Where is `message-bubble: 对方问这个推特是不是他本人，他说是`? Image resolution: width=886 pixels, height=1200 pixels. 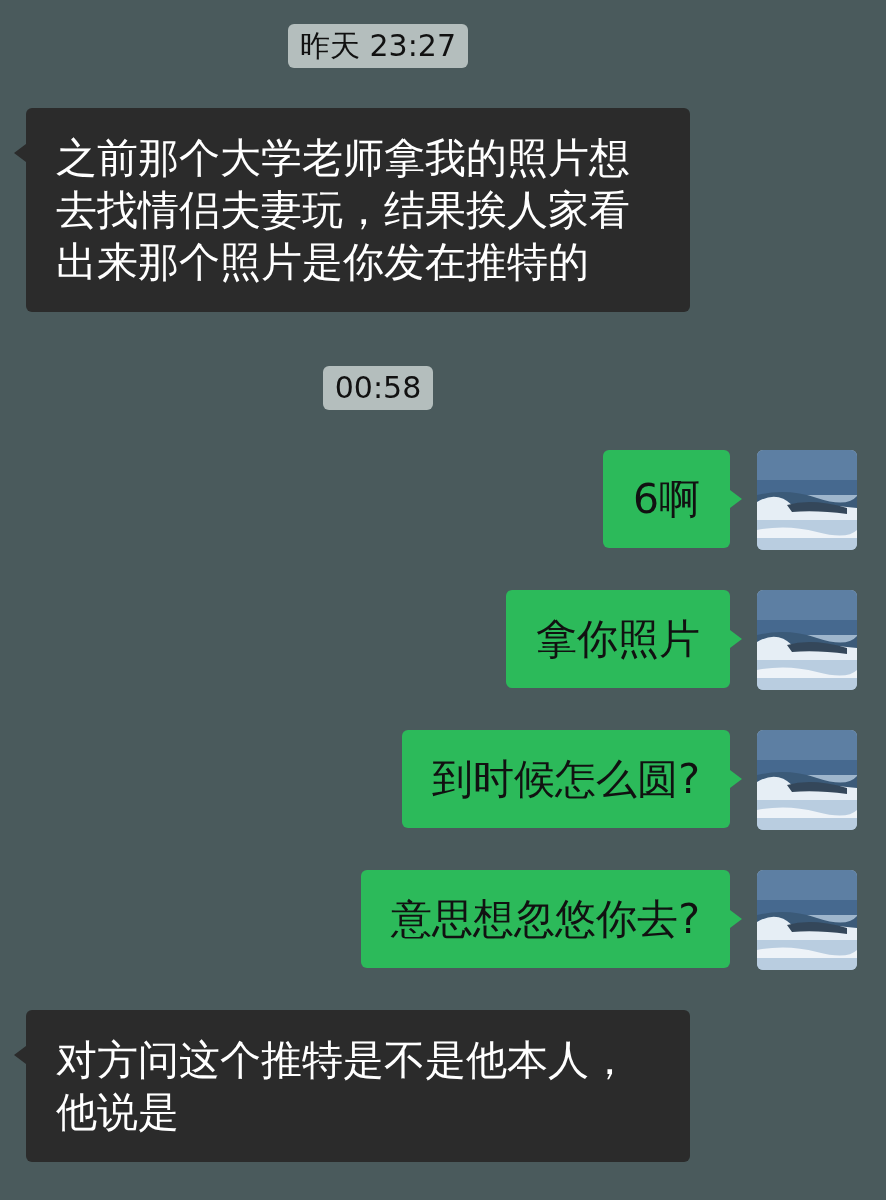 message-bubble: 对方问这个推特是不是他本人，他说是 is located at coordinates (358, 1086).